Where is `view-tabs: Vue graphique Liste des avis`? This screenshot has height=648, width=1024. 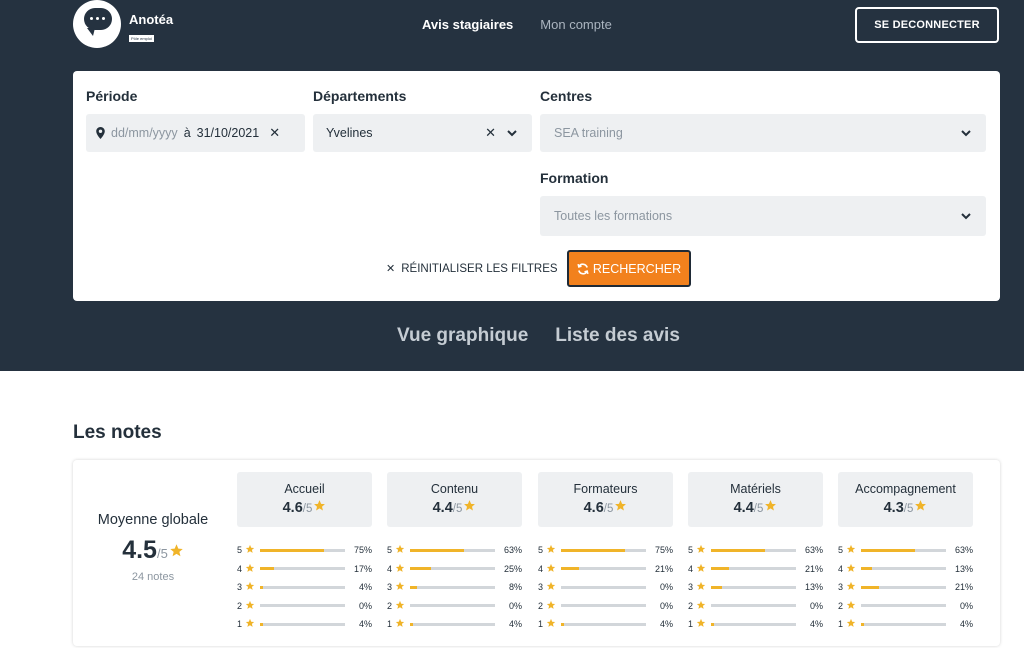 view-tabs: Vue graphique Liste des avis is located at coordinates (538, 336).